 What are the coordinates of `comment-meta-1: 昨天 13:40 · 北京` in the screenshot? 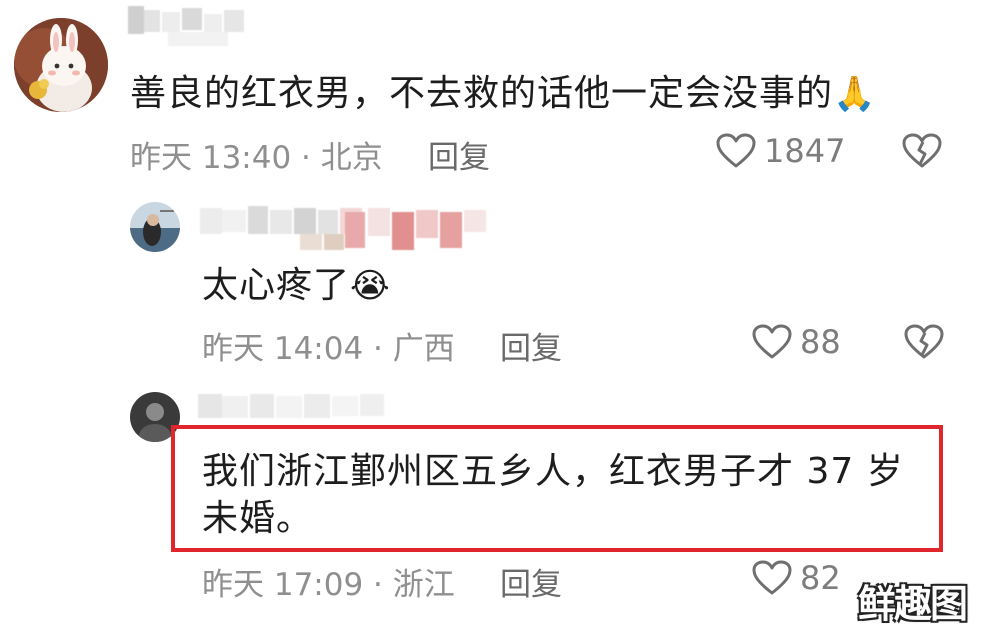 It's located at (256, 158).